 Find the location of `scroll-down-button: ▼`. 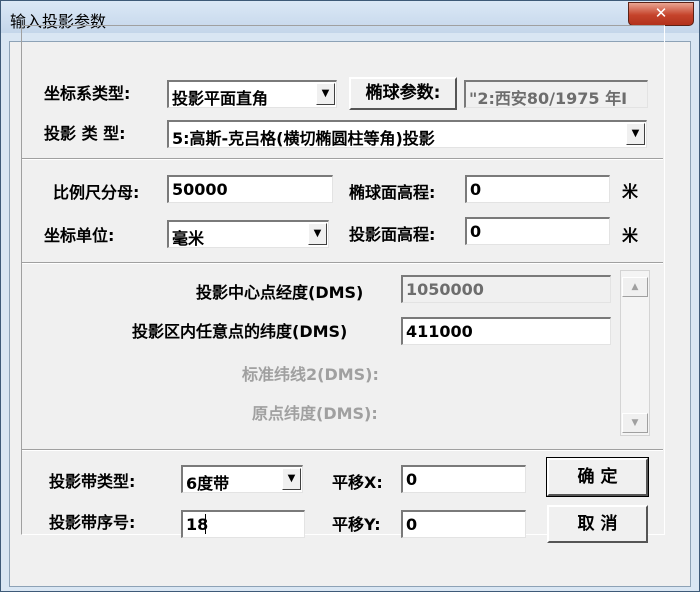

scroll-down-button: ▼ is located at coordinates (635, 423).